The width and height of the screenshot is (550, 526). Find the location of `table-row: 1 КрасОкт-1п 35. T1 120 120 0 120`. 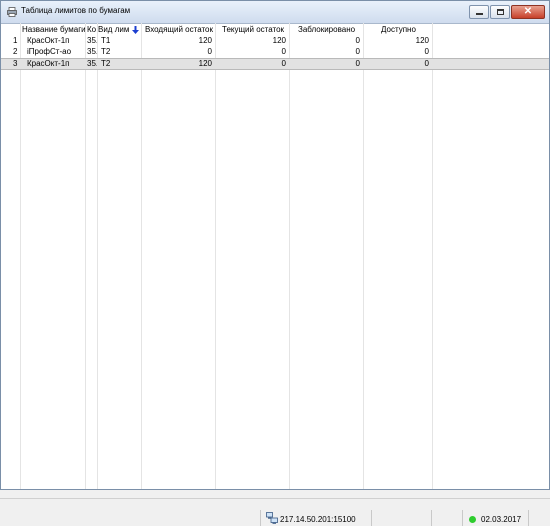

table-row: 1 КрасОкт-1п 35. T1 120 120 0 120 is located at coordinates (275, 41).